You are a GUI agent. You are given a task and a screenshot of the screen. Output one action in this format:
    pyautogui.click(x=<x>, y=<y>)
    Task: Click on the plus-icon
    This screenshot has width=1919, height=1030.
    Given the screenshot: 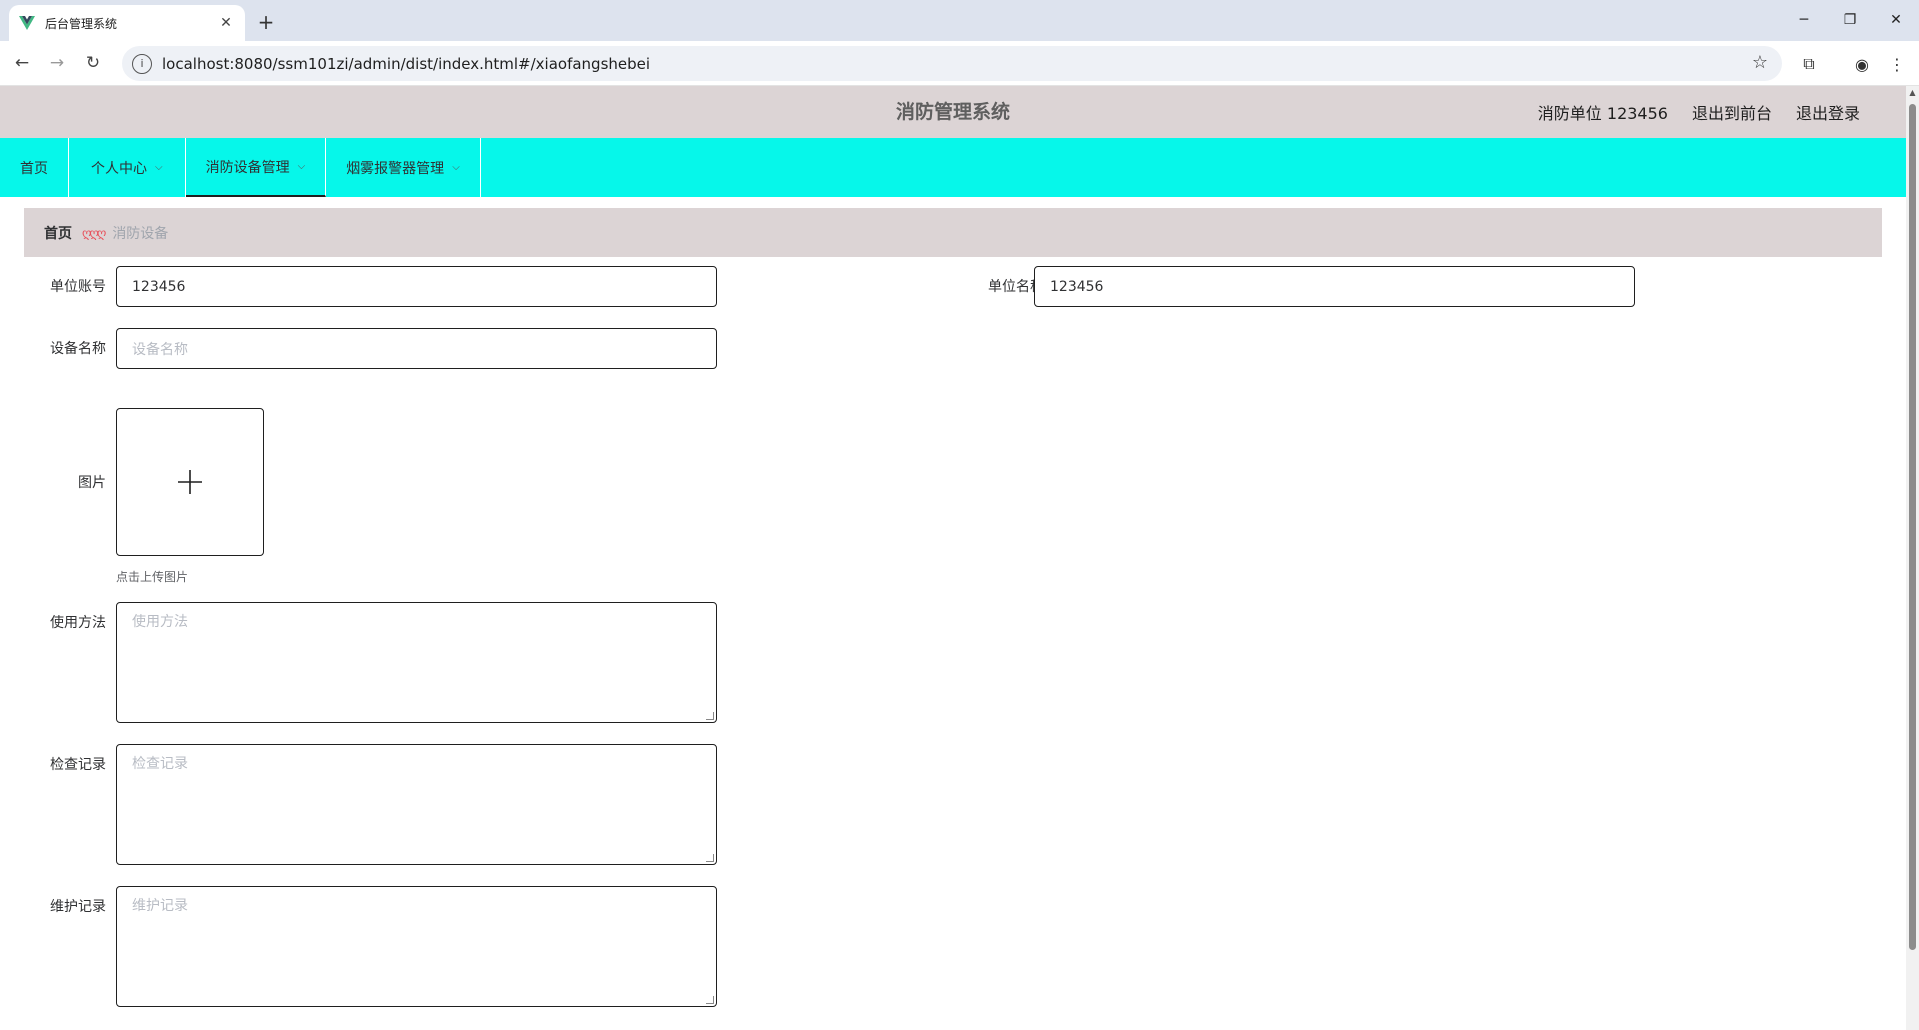 What is the action you would take?
    pyautogui.click(x=190, y=482)
    